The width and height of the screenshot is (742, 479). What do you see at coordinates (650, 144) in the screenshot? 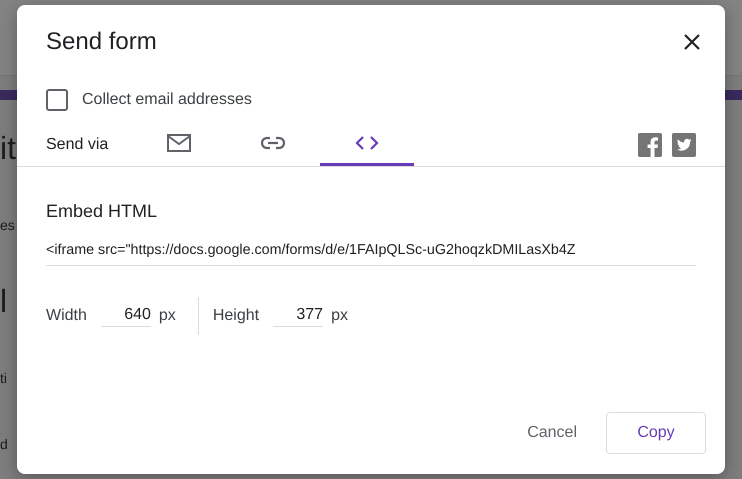
I see `facebook-icon` at bounding box center [650, 144].